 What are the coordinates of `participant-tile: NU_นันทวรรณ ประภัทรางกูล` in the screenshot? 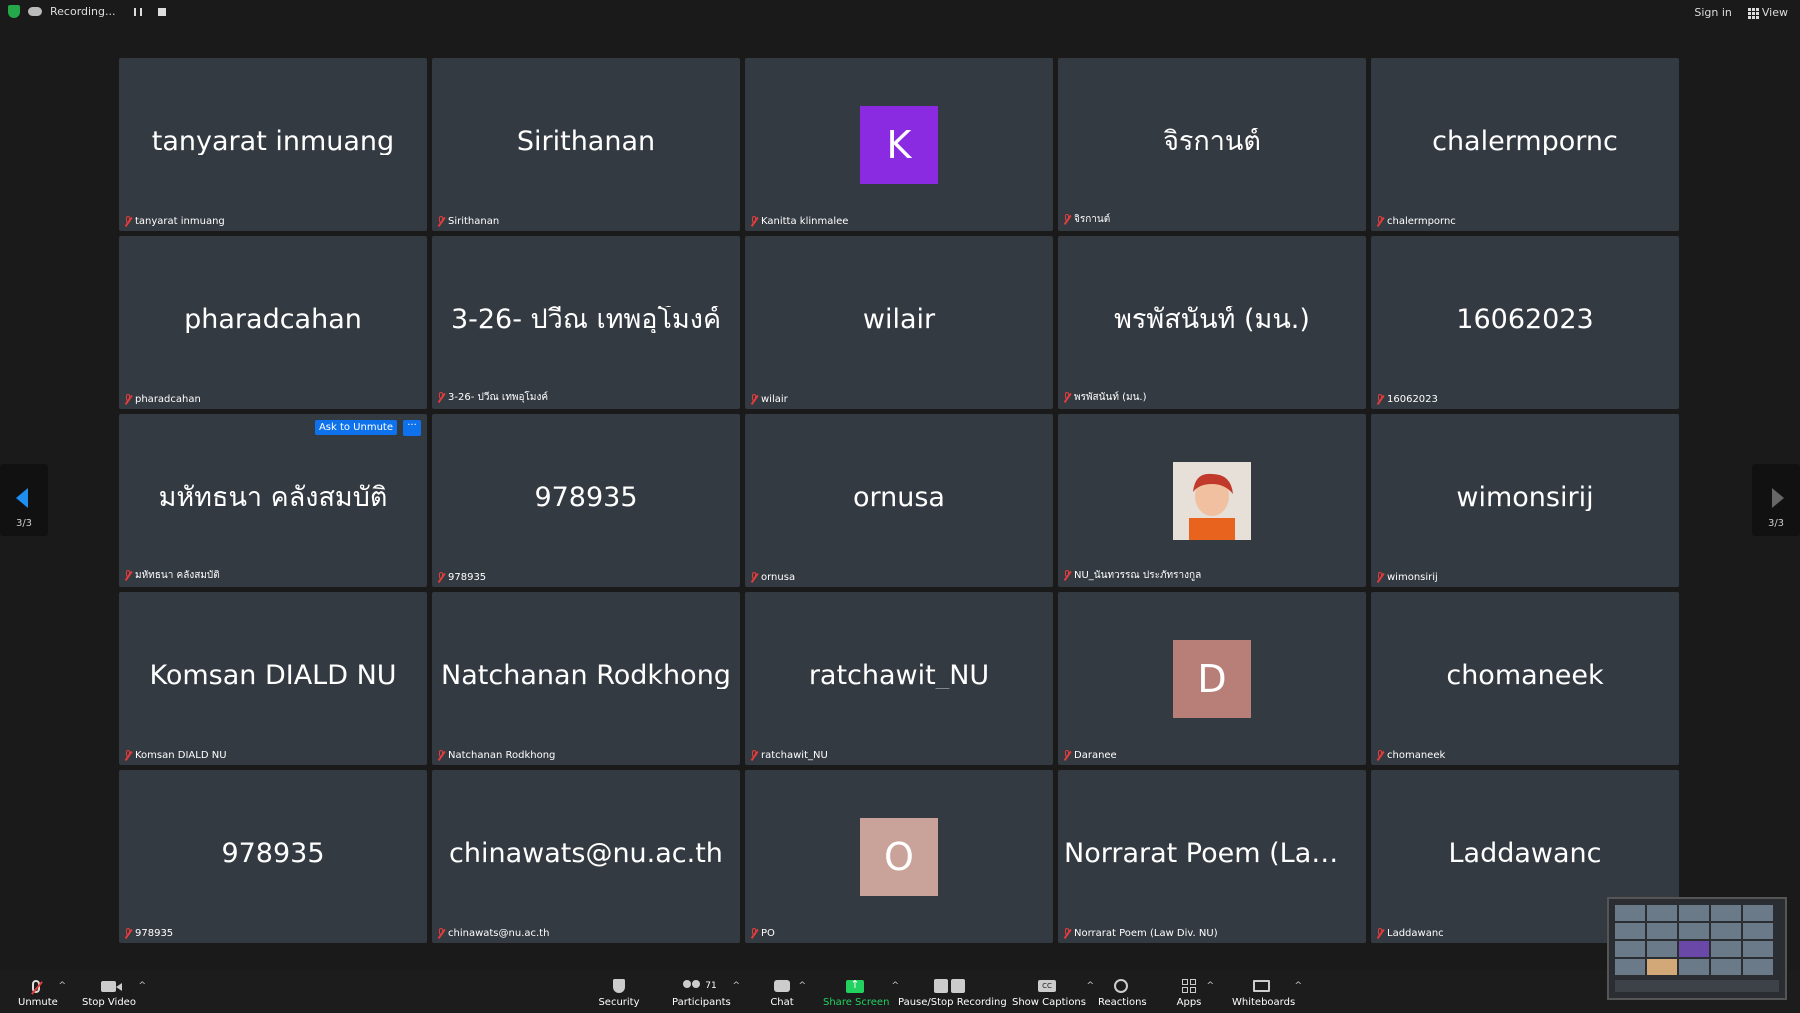 It's located at (1212, 500).